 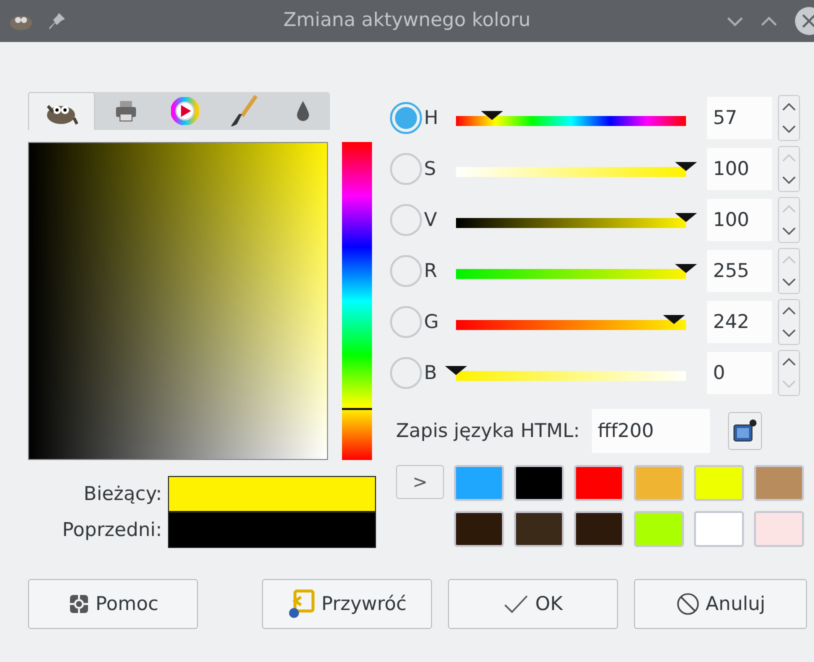 What do you see at coordinates (79, 604) in the screenshot?
I see `lifebuoy-icon` at bounding box center [79, 604].